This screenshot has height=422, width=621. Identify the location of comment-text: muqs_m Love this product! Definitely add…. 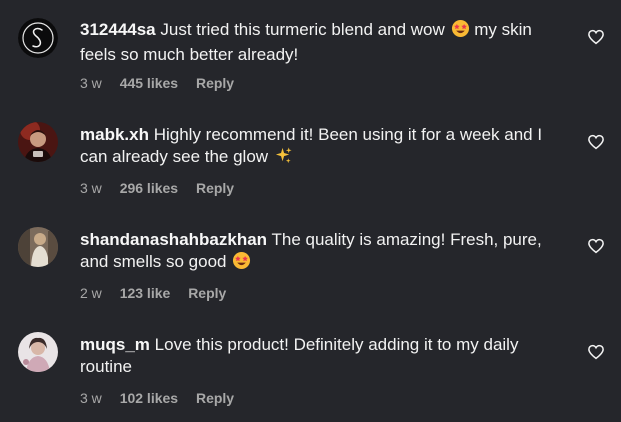
(322, 356).